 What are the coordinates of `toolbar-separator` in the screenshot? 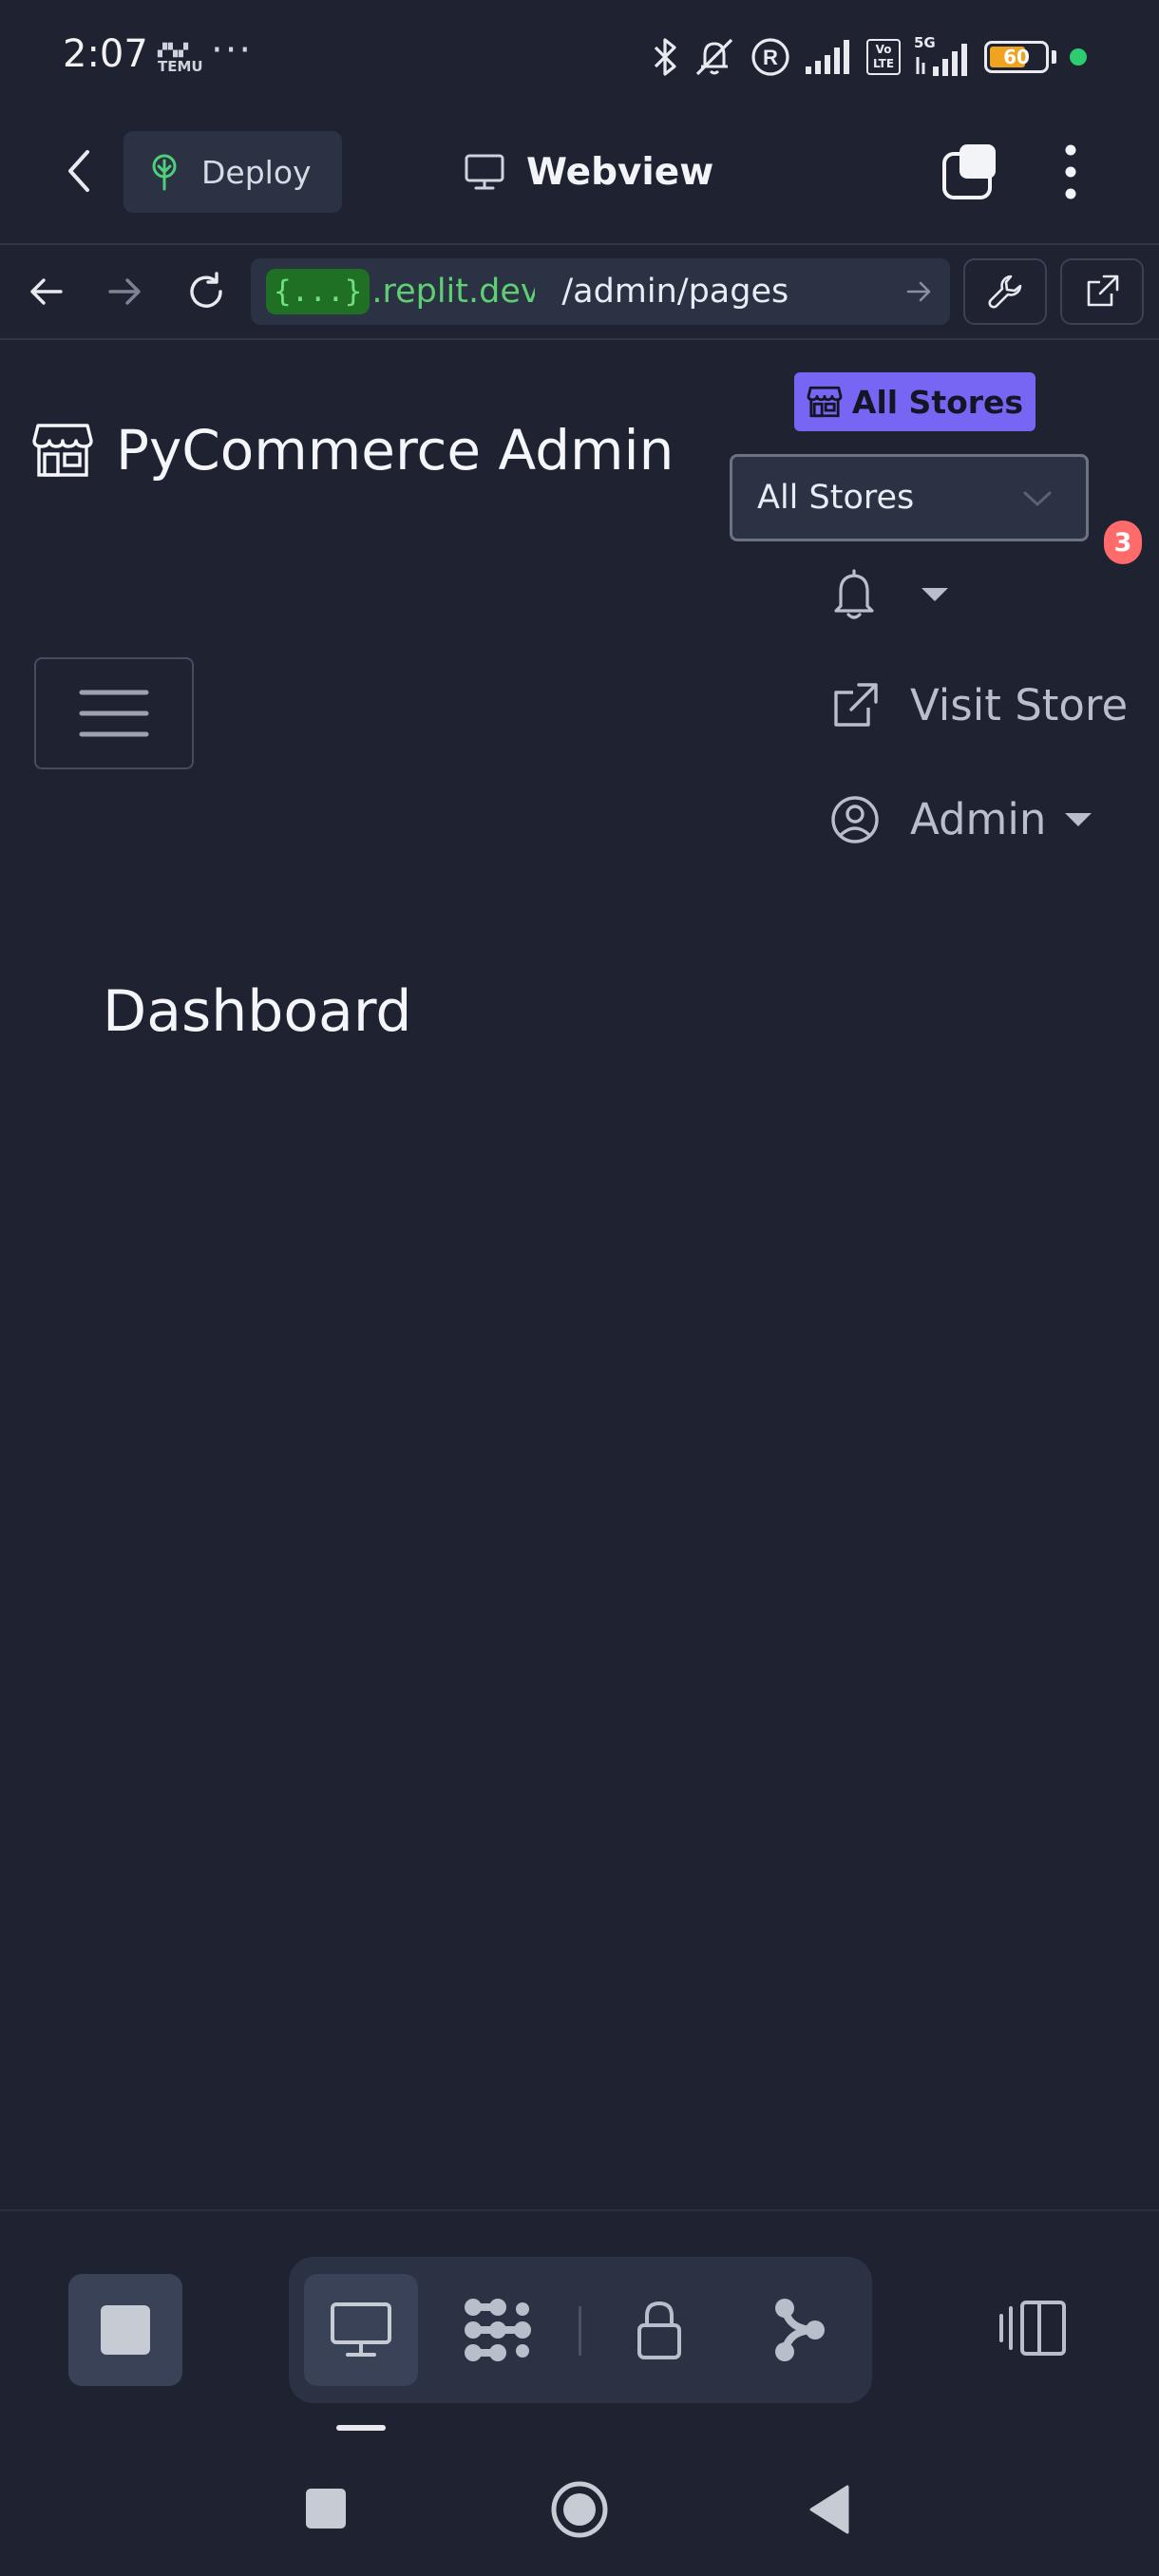 It's located at (580, 2331).